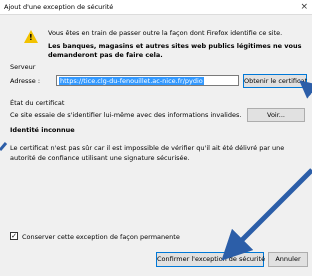 This screenshot has width=320, height=276. I want to click on annotation-arrow-main, so click(266, 214).